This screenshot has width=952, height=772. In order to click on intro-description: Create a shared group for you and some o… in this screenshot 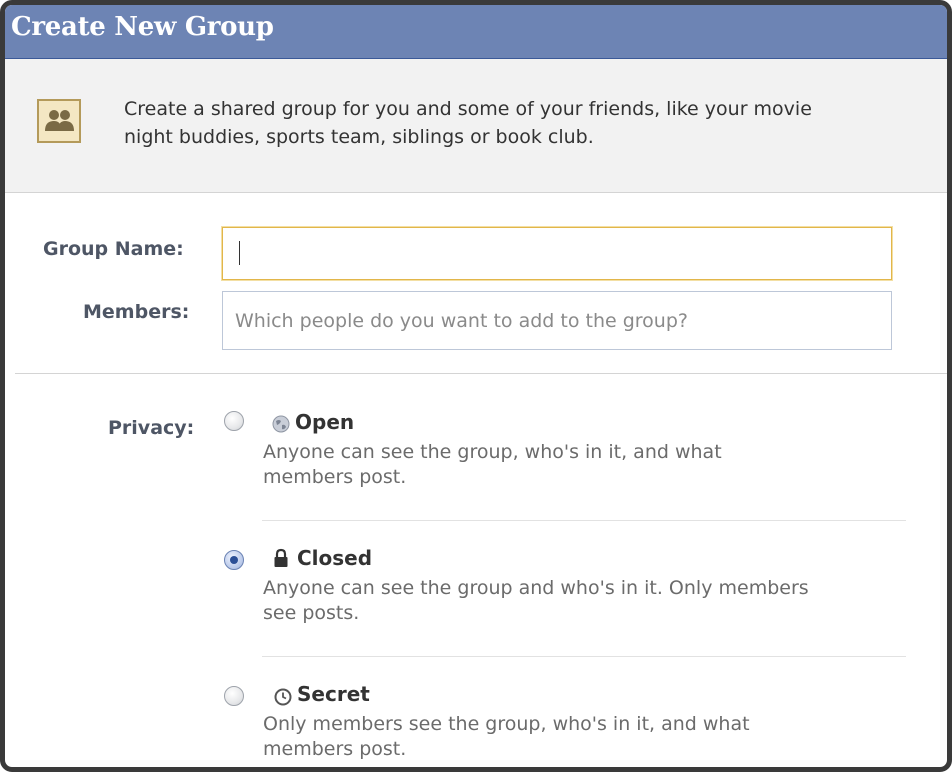, I will do `click(524, 123)`.